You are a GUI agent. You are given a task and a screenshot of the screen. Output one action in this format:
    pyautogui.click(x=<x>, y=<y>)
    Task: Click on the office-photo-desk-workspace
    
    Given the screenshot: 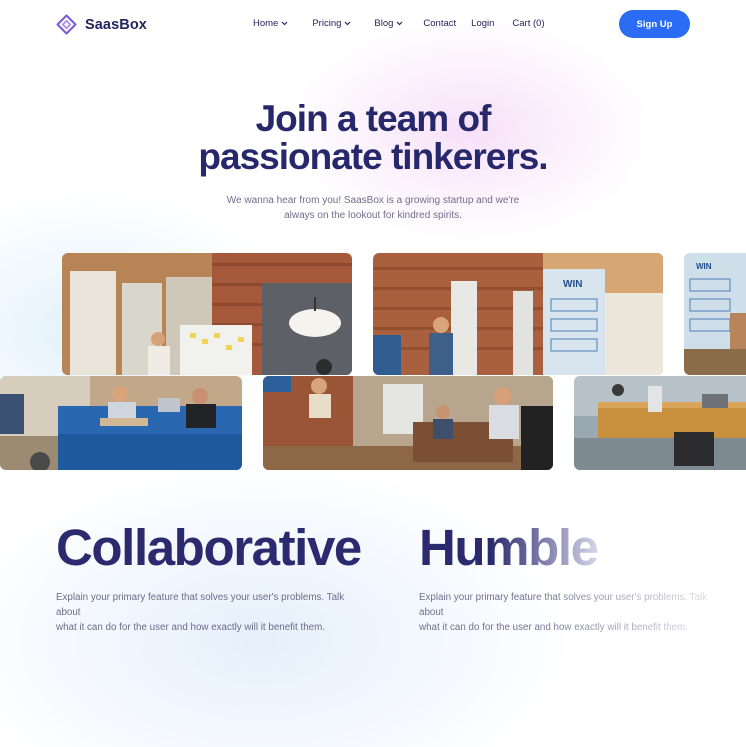 What is the action you would take?
    pyautogui.click(x=660, y=423)
    